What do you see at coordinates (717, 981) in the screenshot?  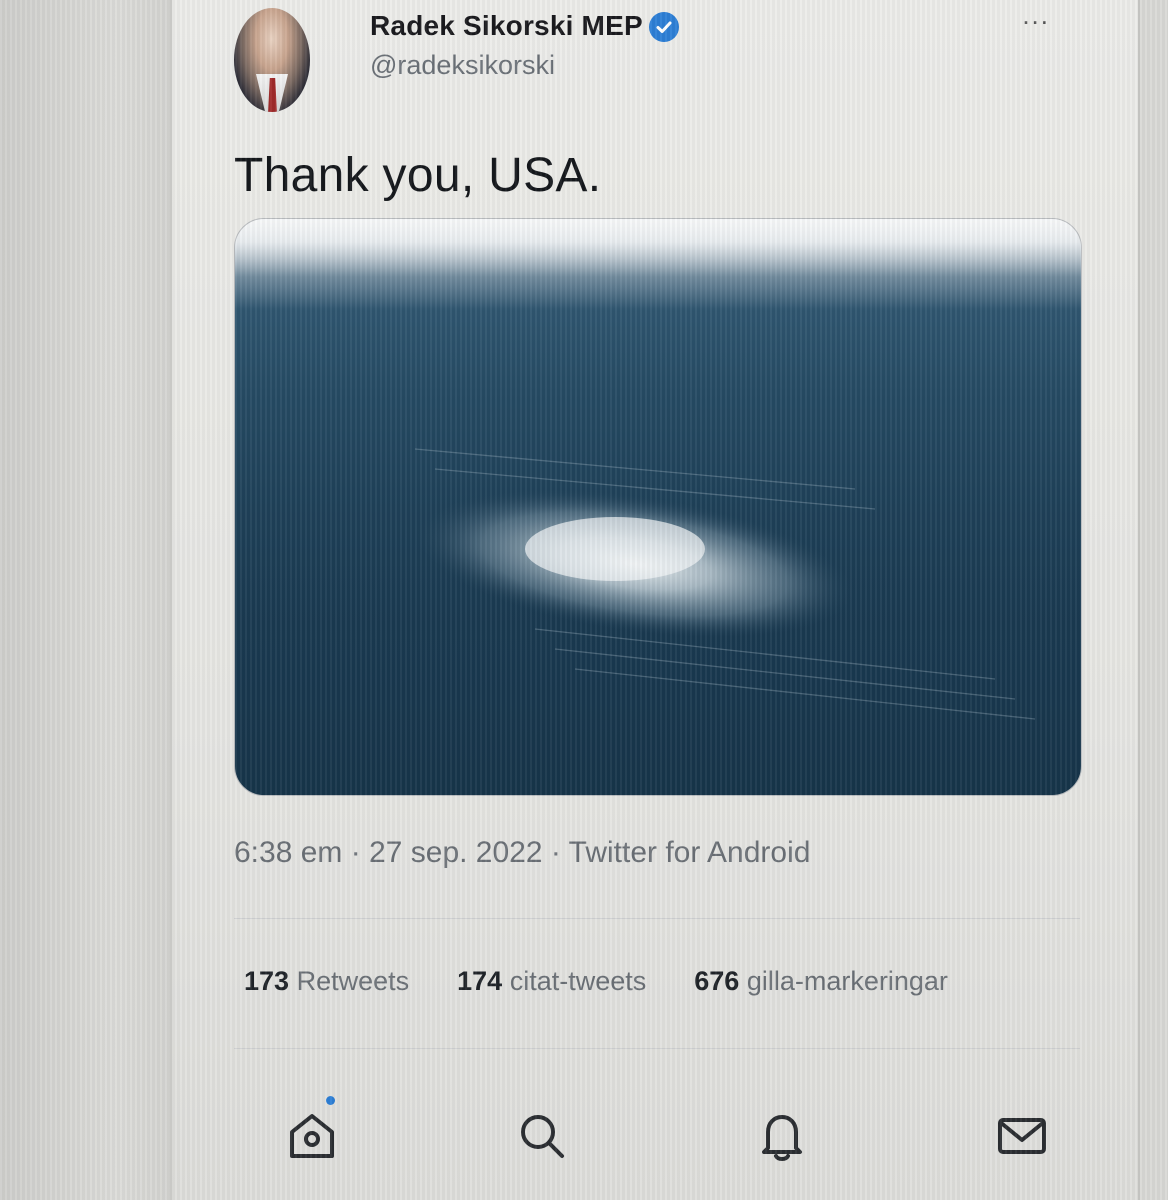 I see `likes-count: 676` at bounding box center [717, 981].